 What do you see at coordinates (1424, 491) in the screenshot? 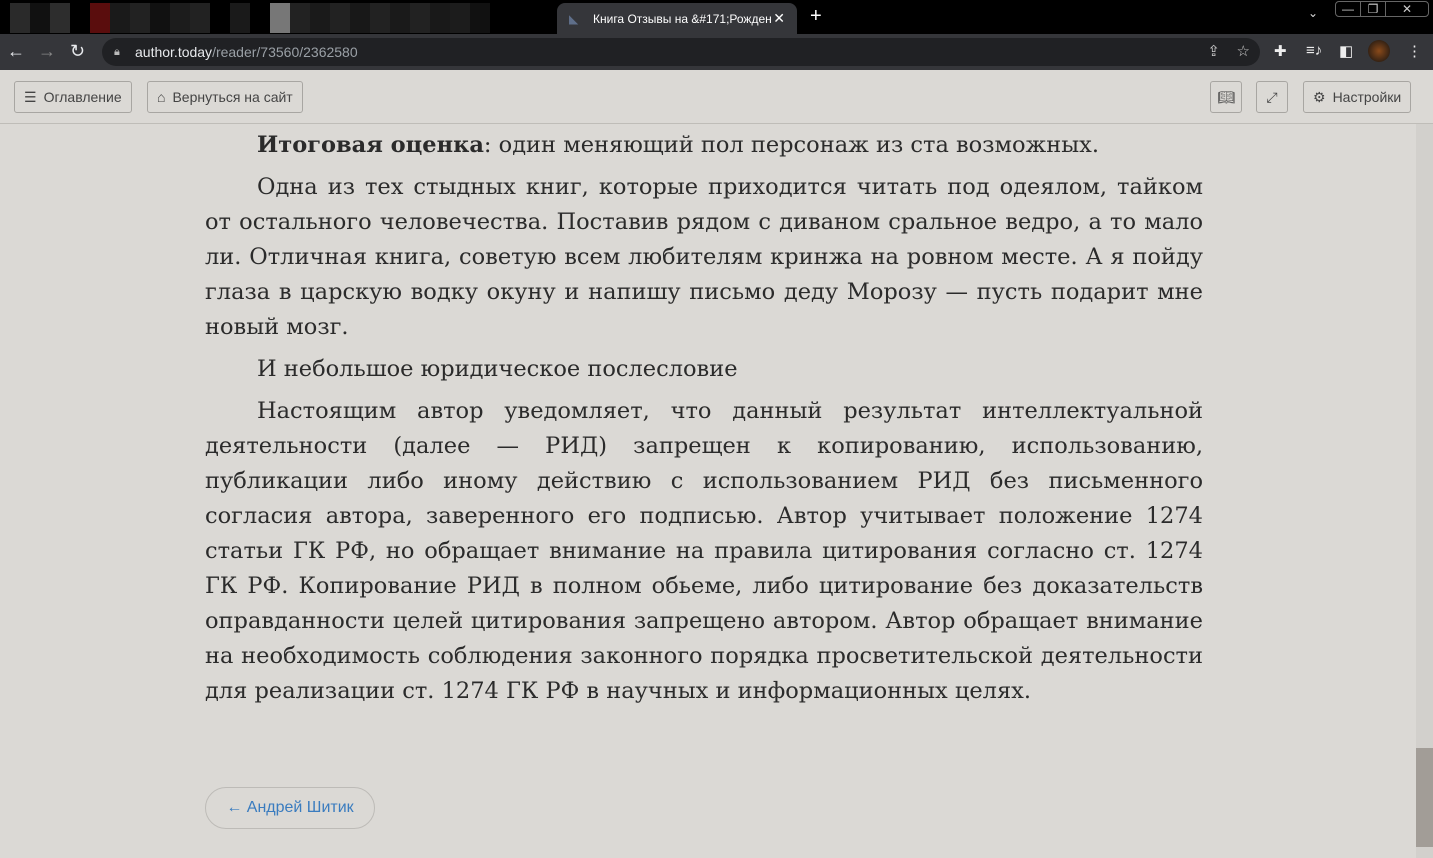
I see `scrollbar` at bounding box center [1424, 491].